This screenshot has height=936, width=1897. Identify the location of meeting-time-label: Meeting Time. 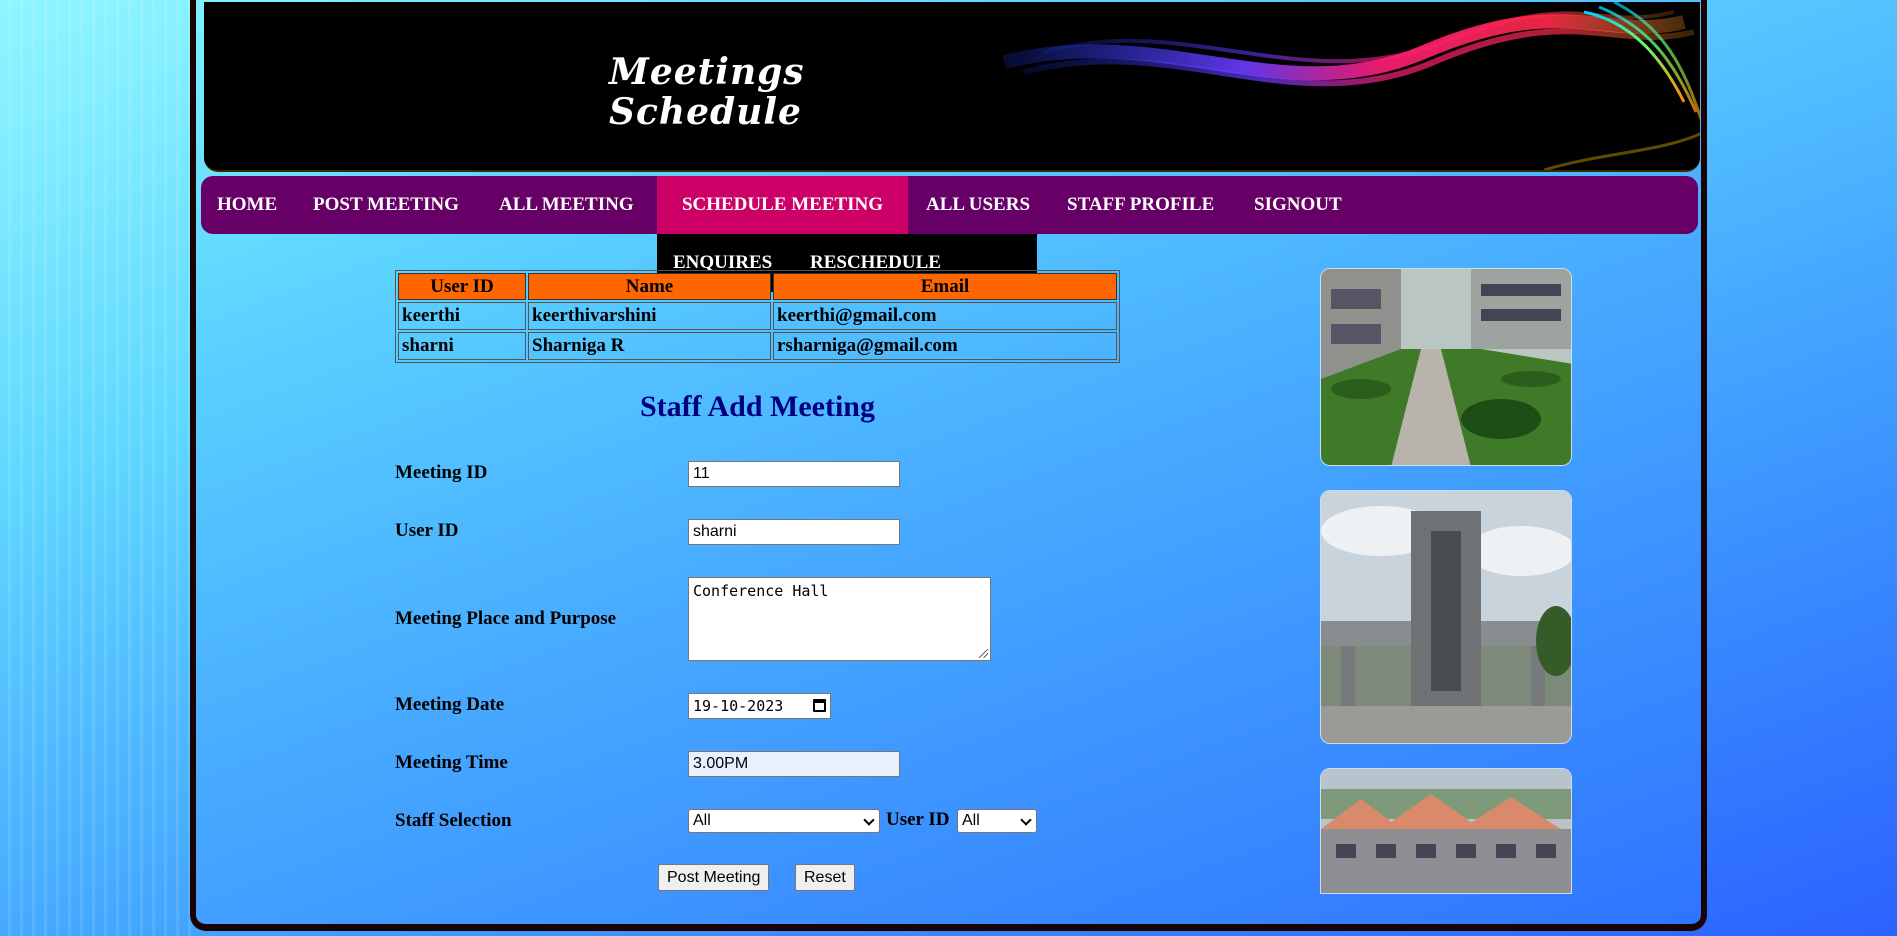
(451, 762).